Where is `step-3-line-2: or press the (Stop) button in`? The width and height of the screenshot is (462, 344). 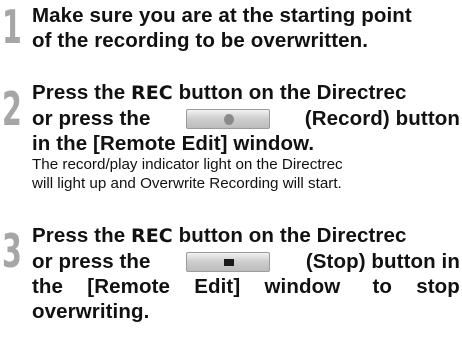 step-3-line-2: or press the (Stop) button in is located at coordinates (246, 261).